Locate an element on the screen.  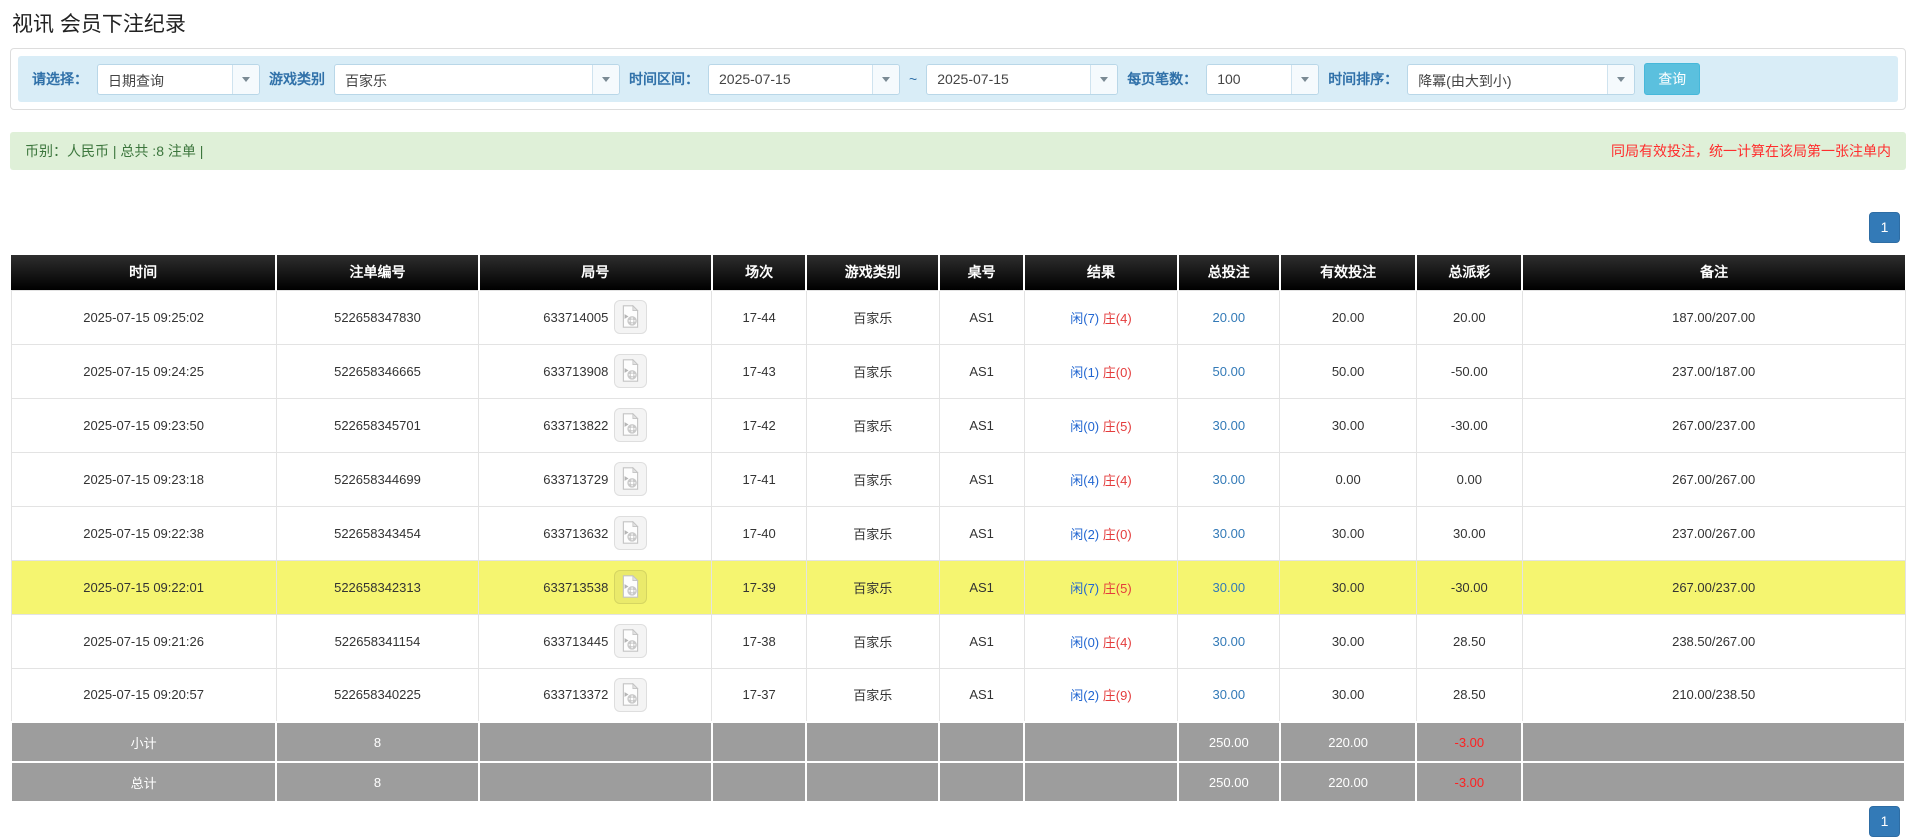
cell-result: 闲(0) 庄(5) is located at coordinates (1101, 425).